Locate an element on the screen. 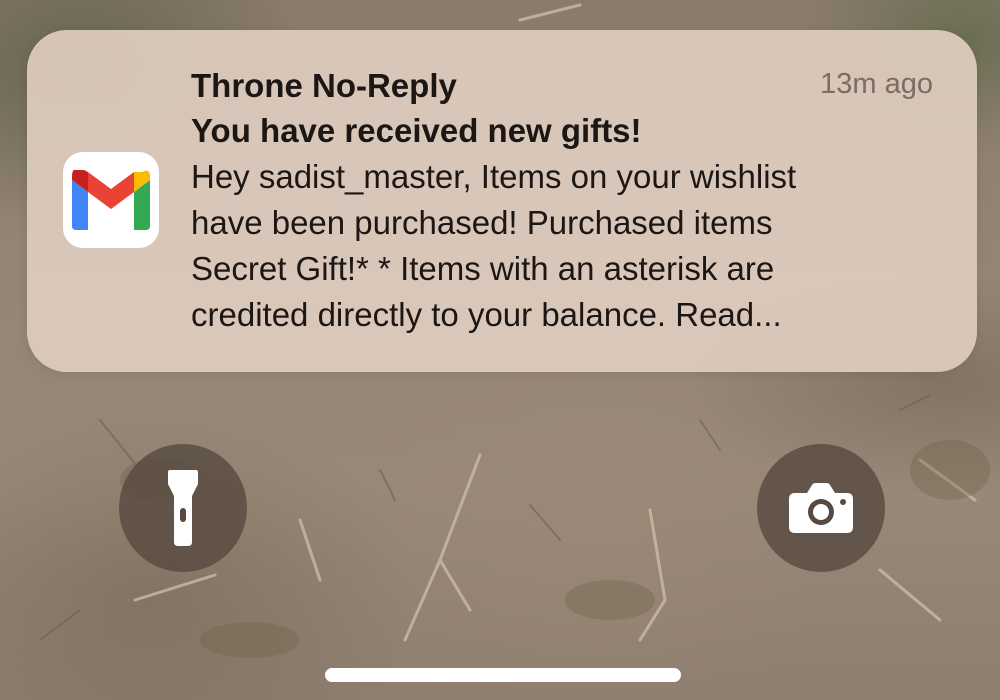 This screenshot has width=1000, height=700. flashlight-icon is located at coordinates (183, 508).